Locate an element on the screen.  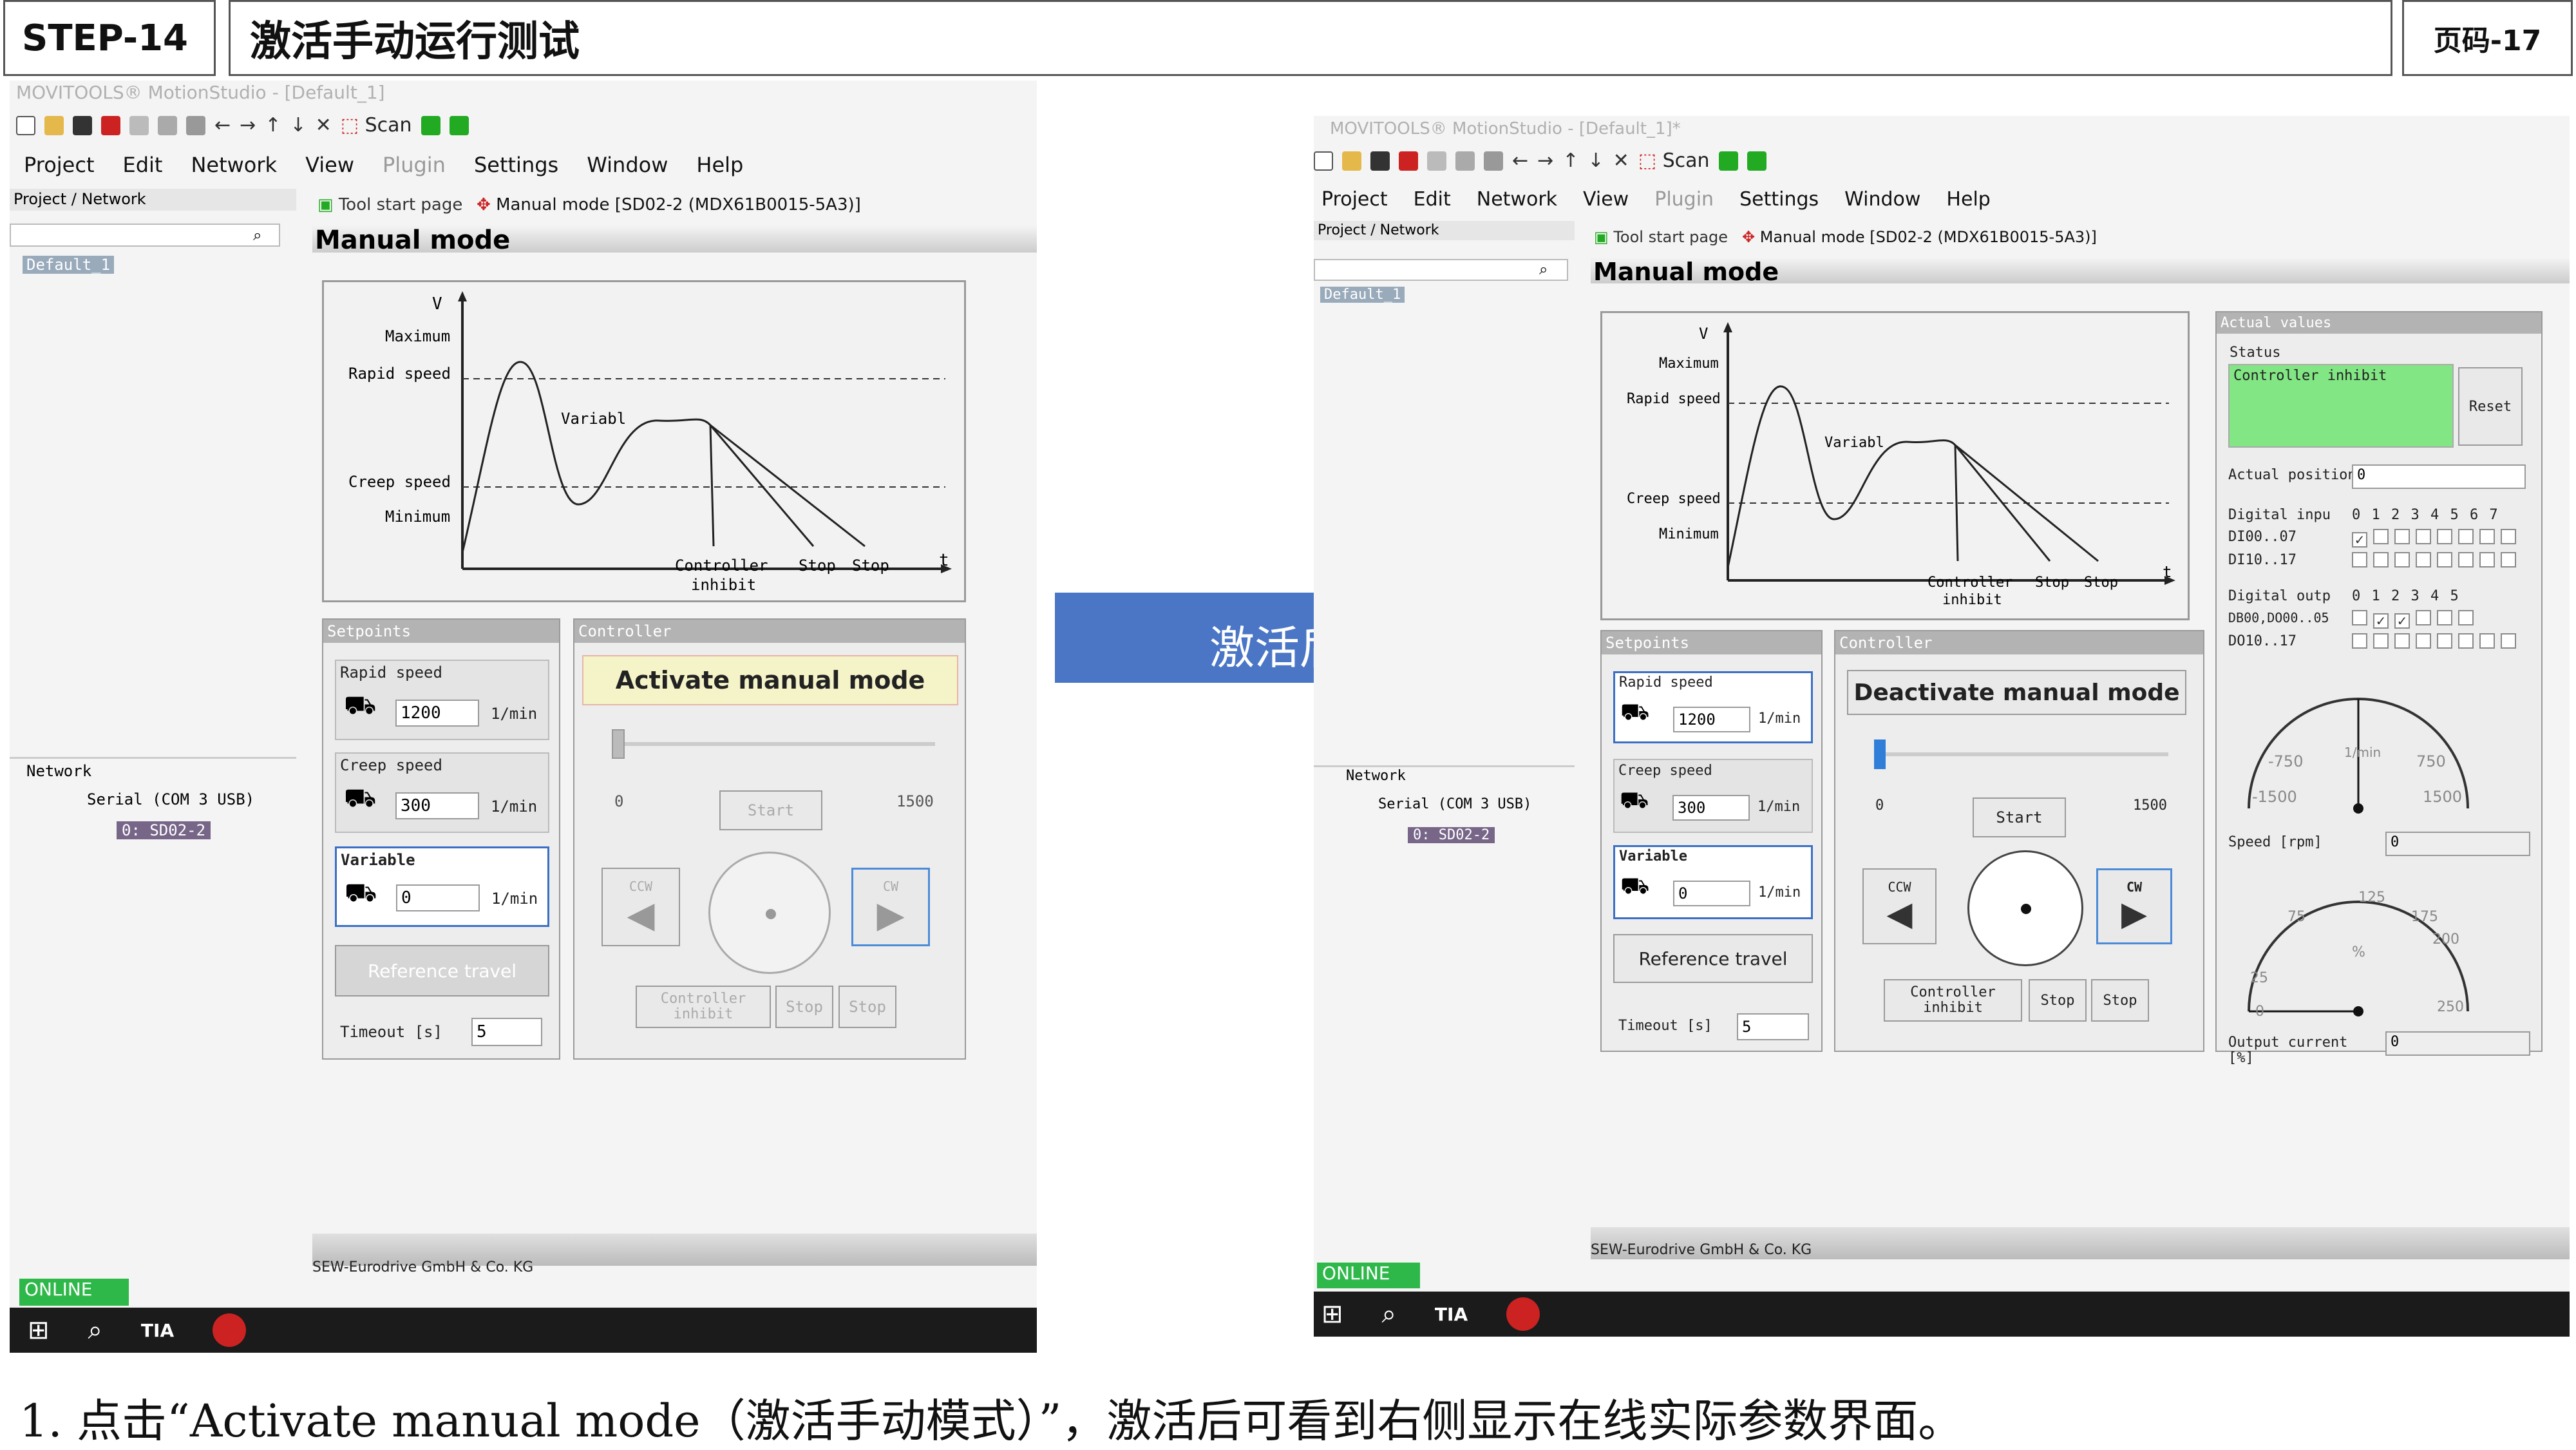
deactivate-manual-mode-button: Deactivate manual mode is located at coordinates (2016, 693).